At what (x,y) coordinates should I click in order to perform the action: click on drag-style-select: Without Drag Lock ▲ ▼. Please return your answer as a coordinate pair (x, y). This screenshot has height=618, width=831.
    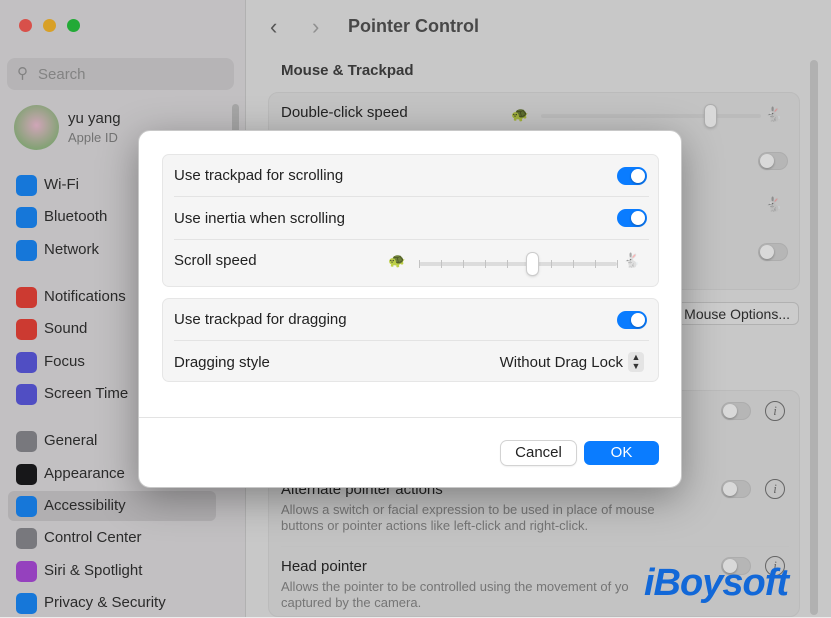
    Looking at the image, I should click on (572, 362).